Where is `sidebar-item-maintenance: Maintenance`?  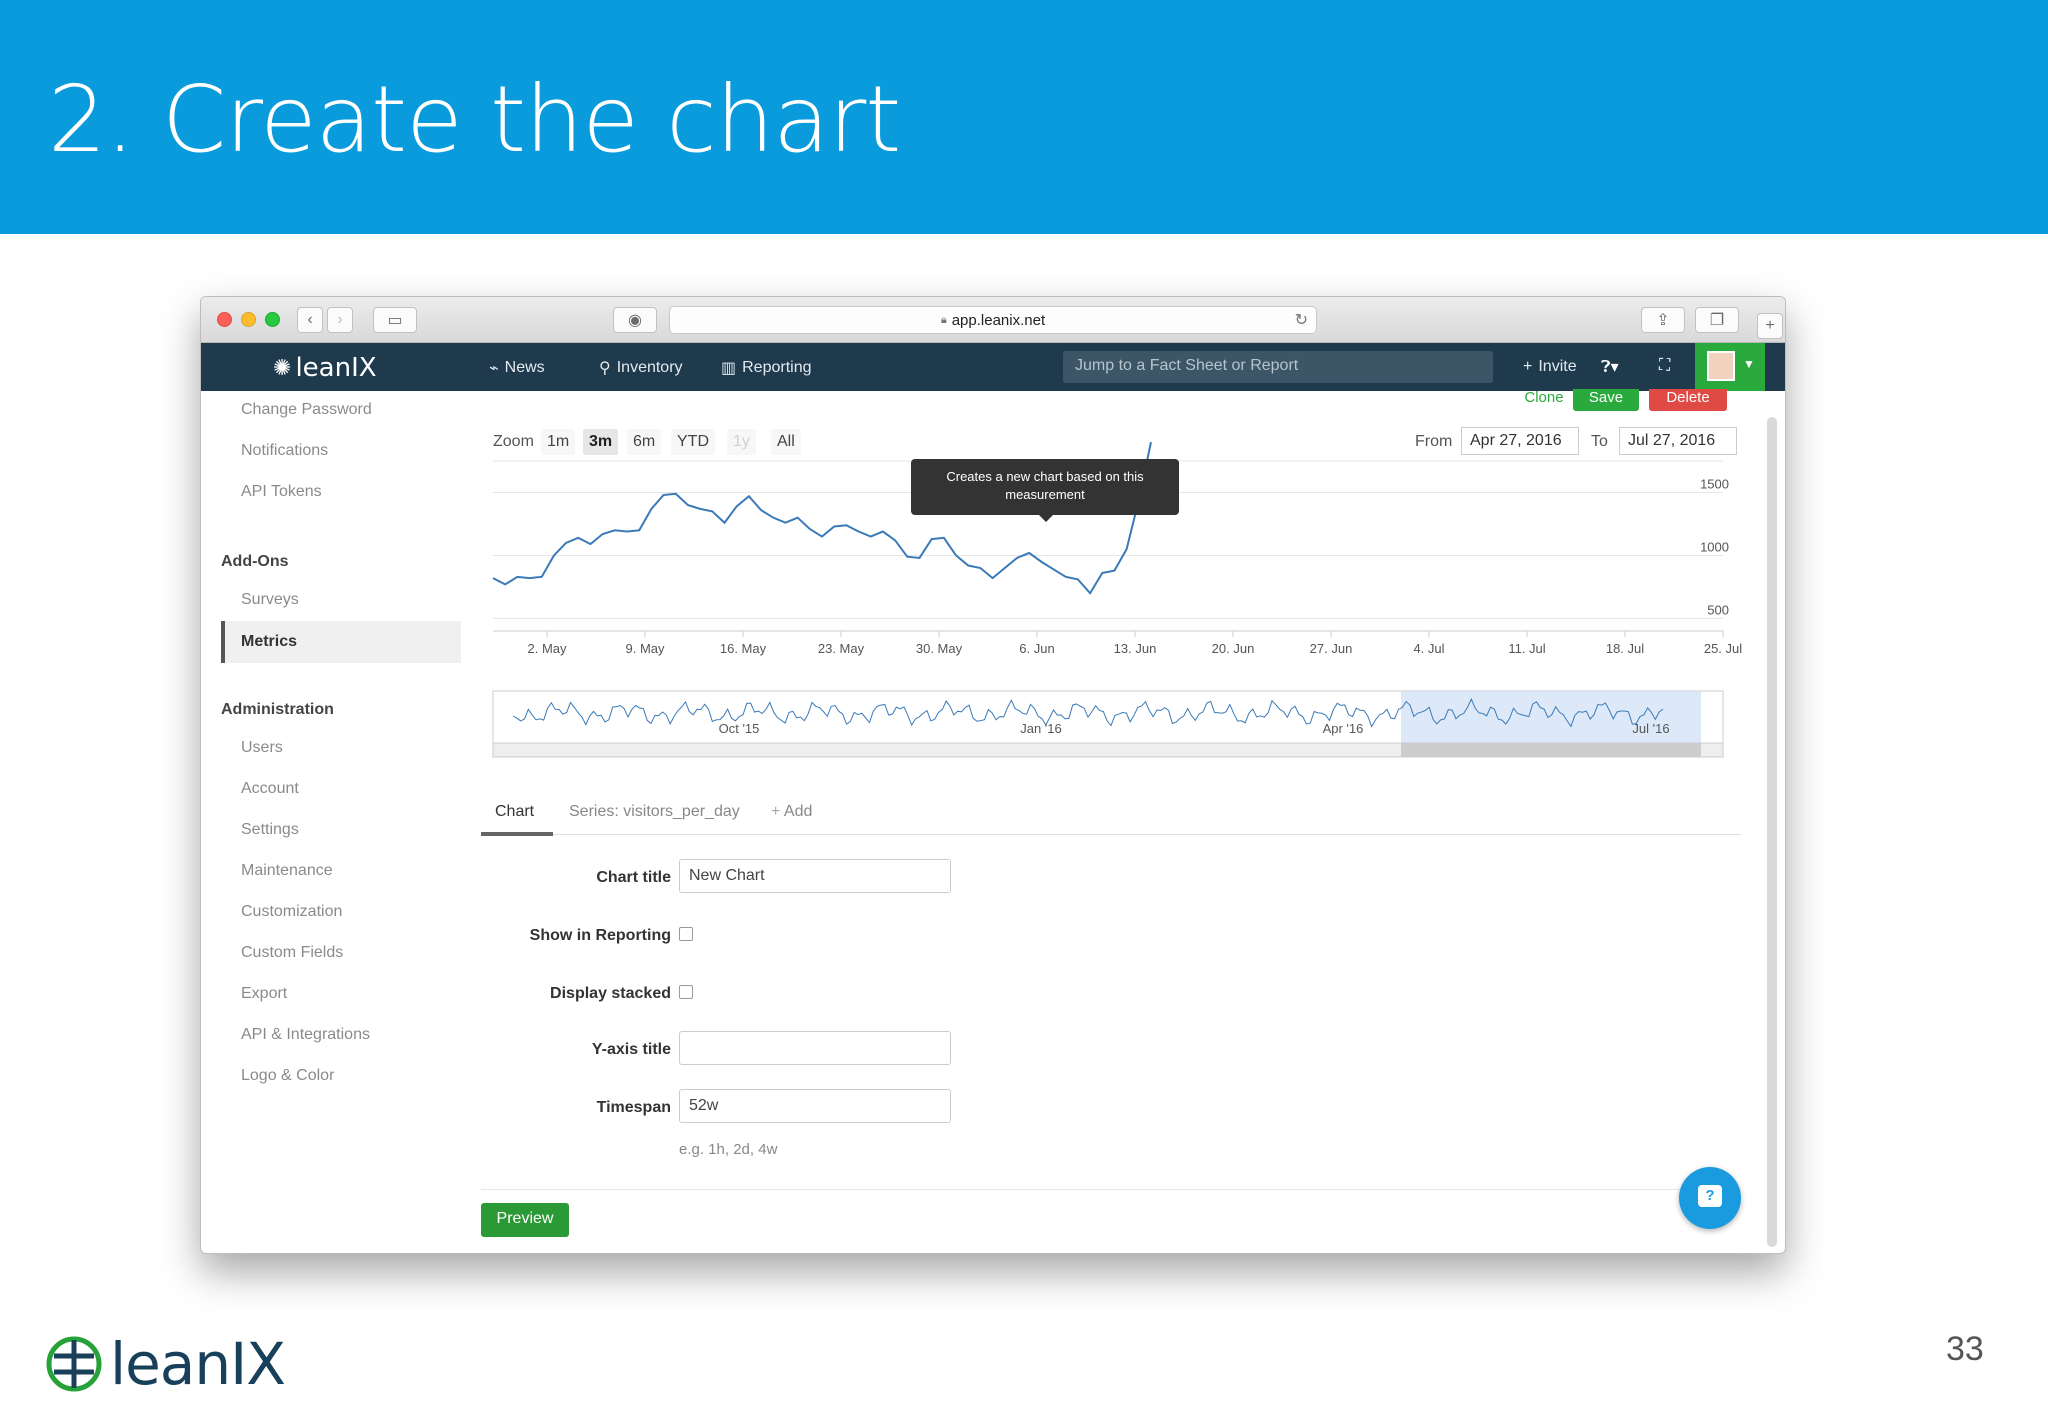 sidebar-item-maintenance: Maintenance is located at coordinates (287, 871).